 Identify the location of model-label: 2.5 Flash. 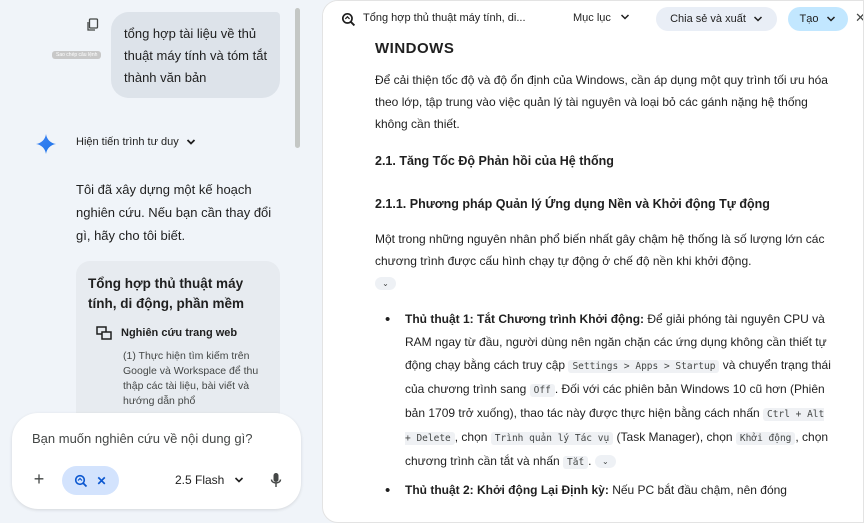
(200, 480).